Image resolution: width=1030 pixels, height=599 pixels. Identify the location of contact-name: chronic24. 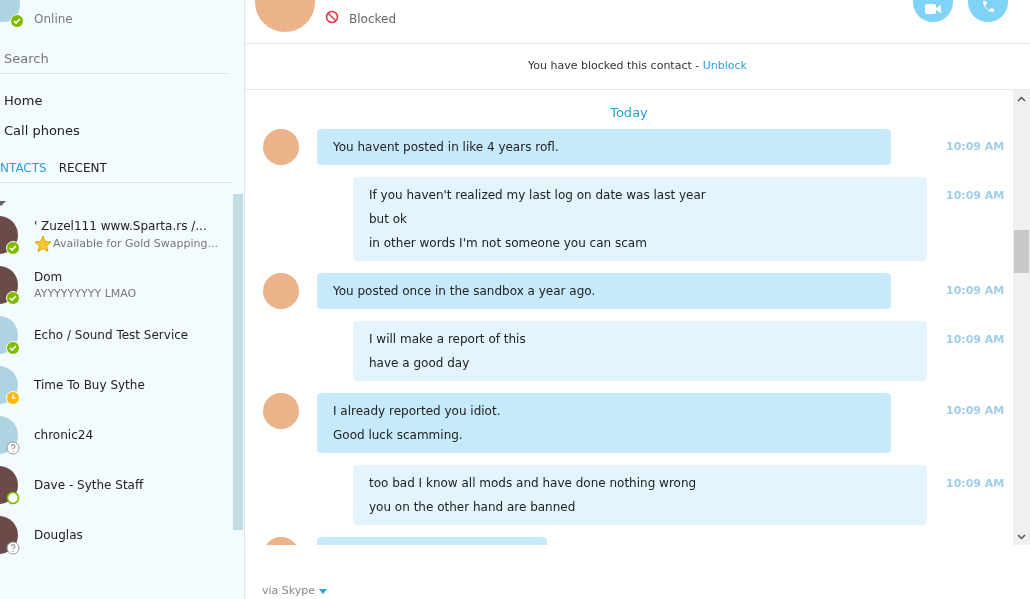
(64, 435).